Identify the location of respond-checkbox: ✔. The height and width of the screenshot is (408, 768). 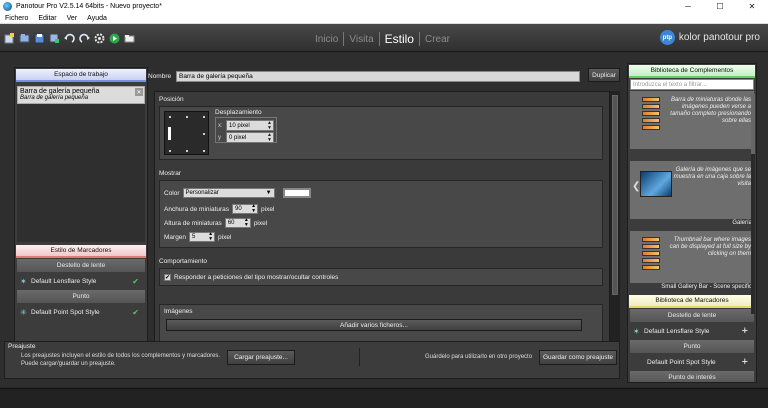
(167, 277).